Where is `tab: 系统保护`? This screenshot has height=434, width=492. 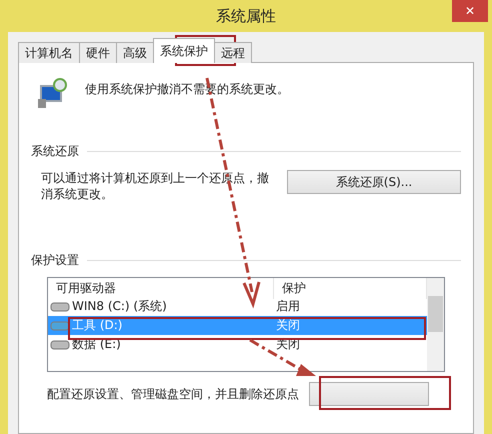 tab: 系统保护 is located at coordinates (184, 50).